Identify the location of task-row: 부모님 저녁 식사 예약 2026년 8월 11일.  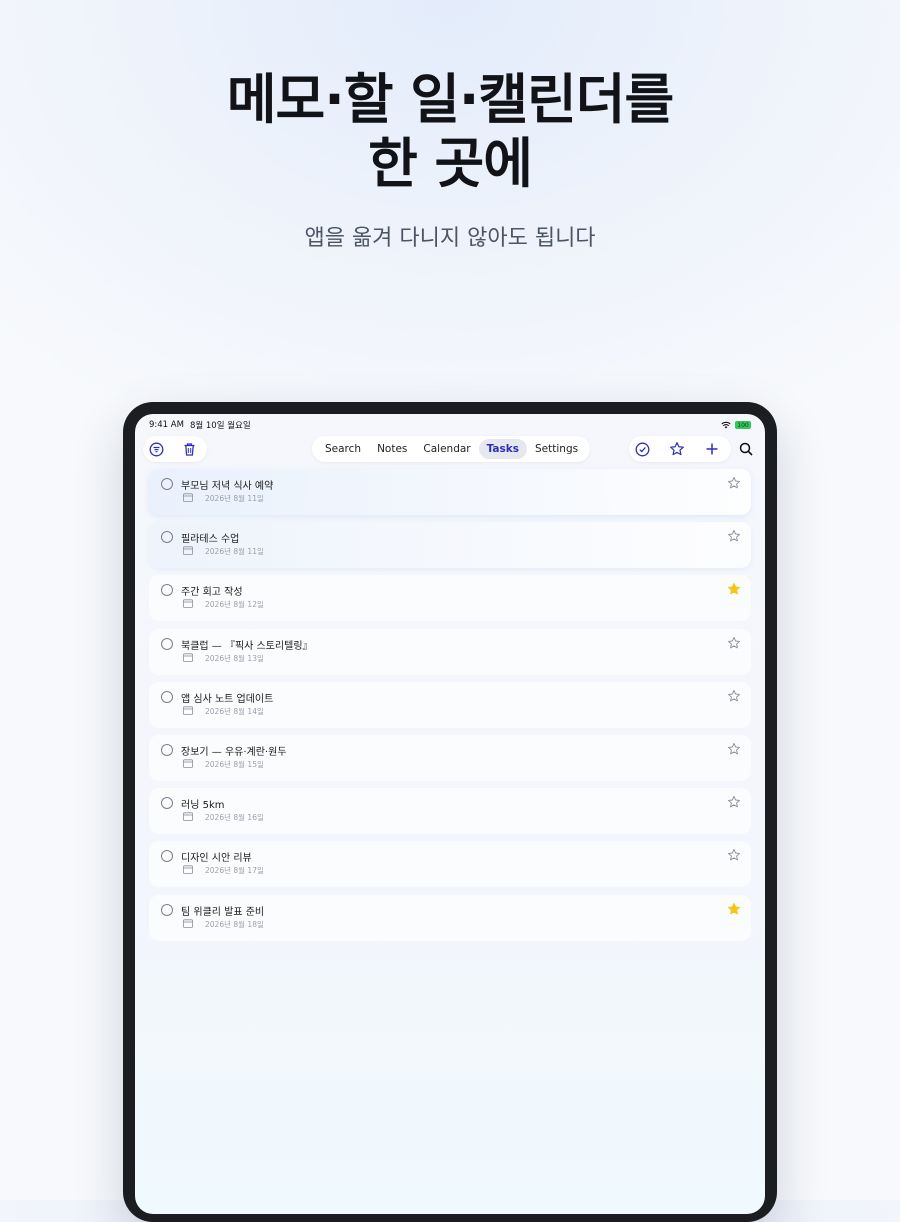
(450, 492).